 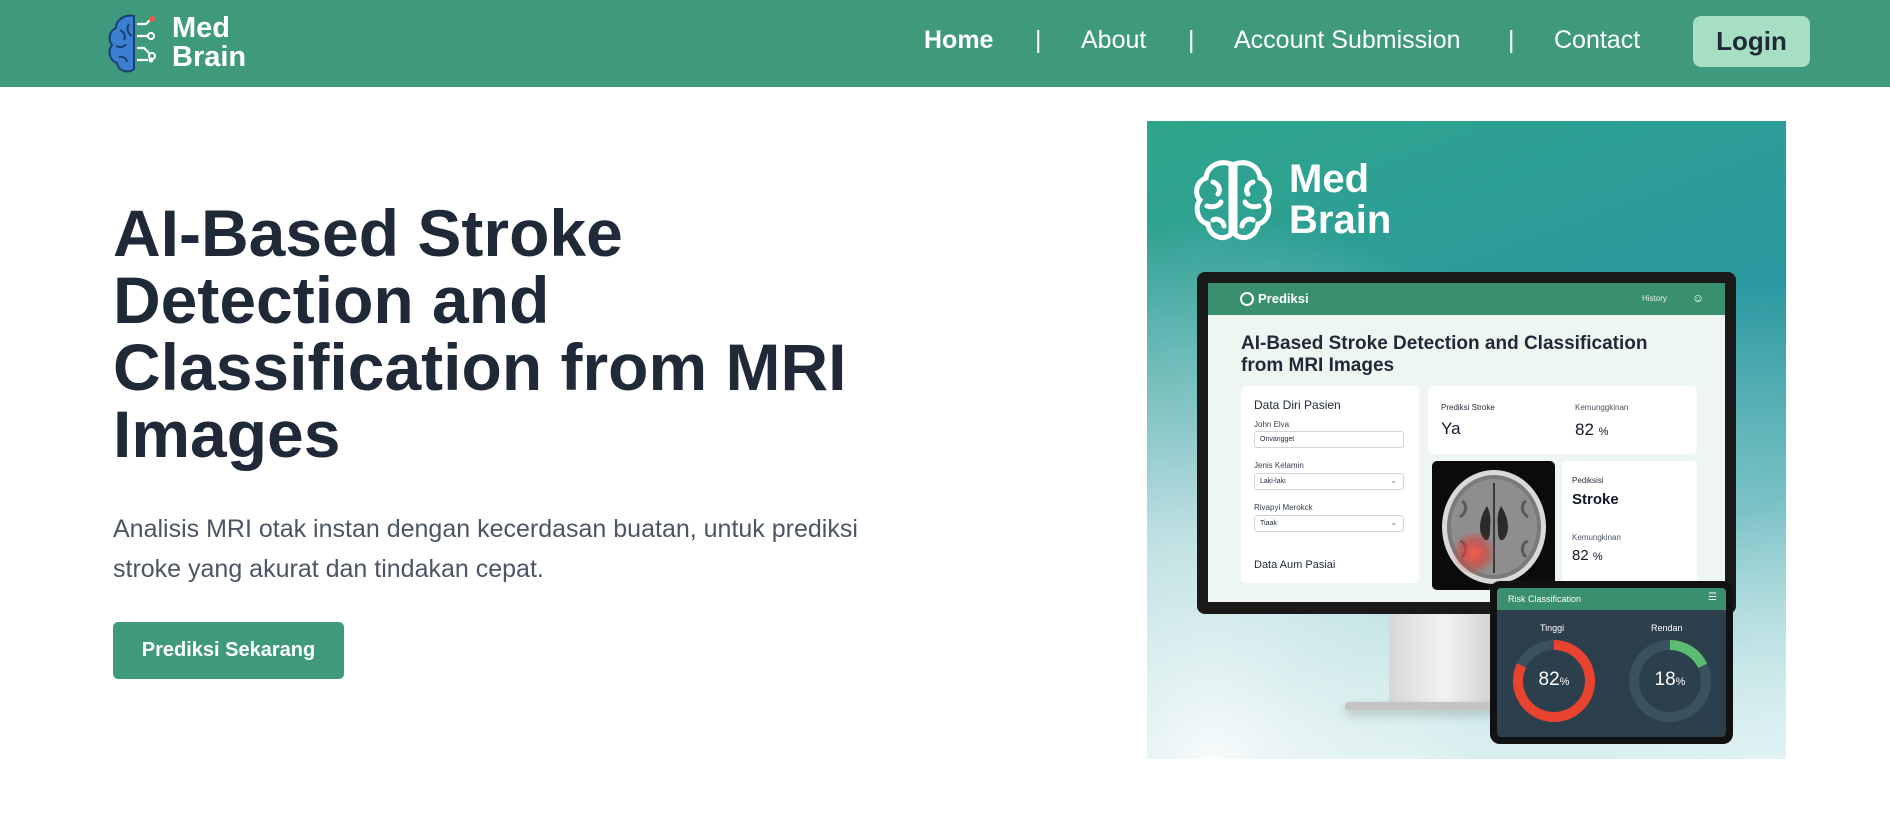 What do you see at coordinates (1295, 565) in the screenshot?
I see `patient-form-footer: Data Aum Pasiai` at bounding box center [1295, 565].